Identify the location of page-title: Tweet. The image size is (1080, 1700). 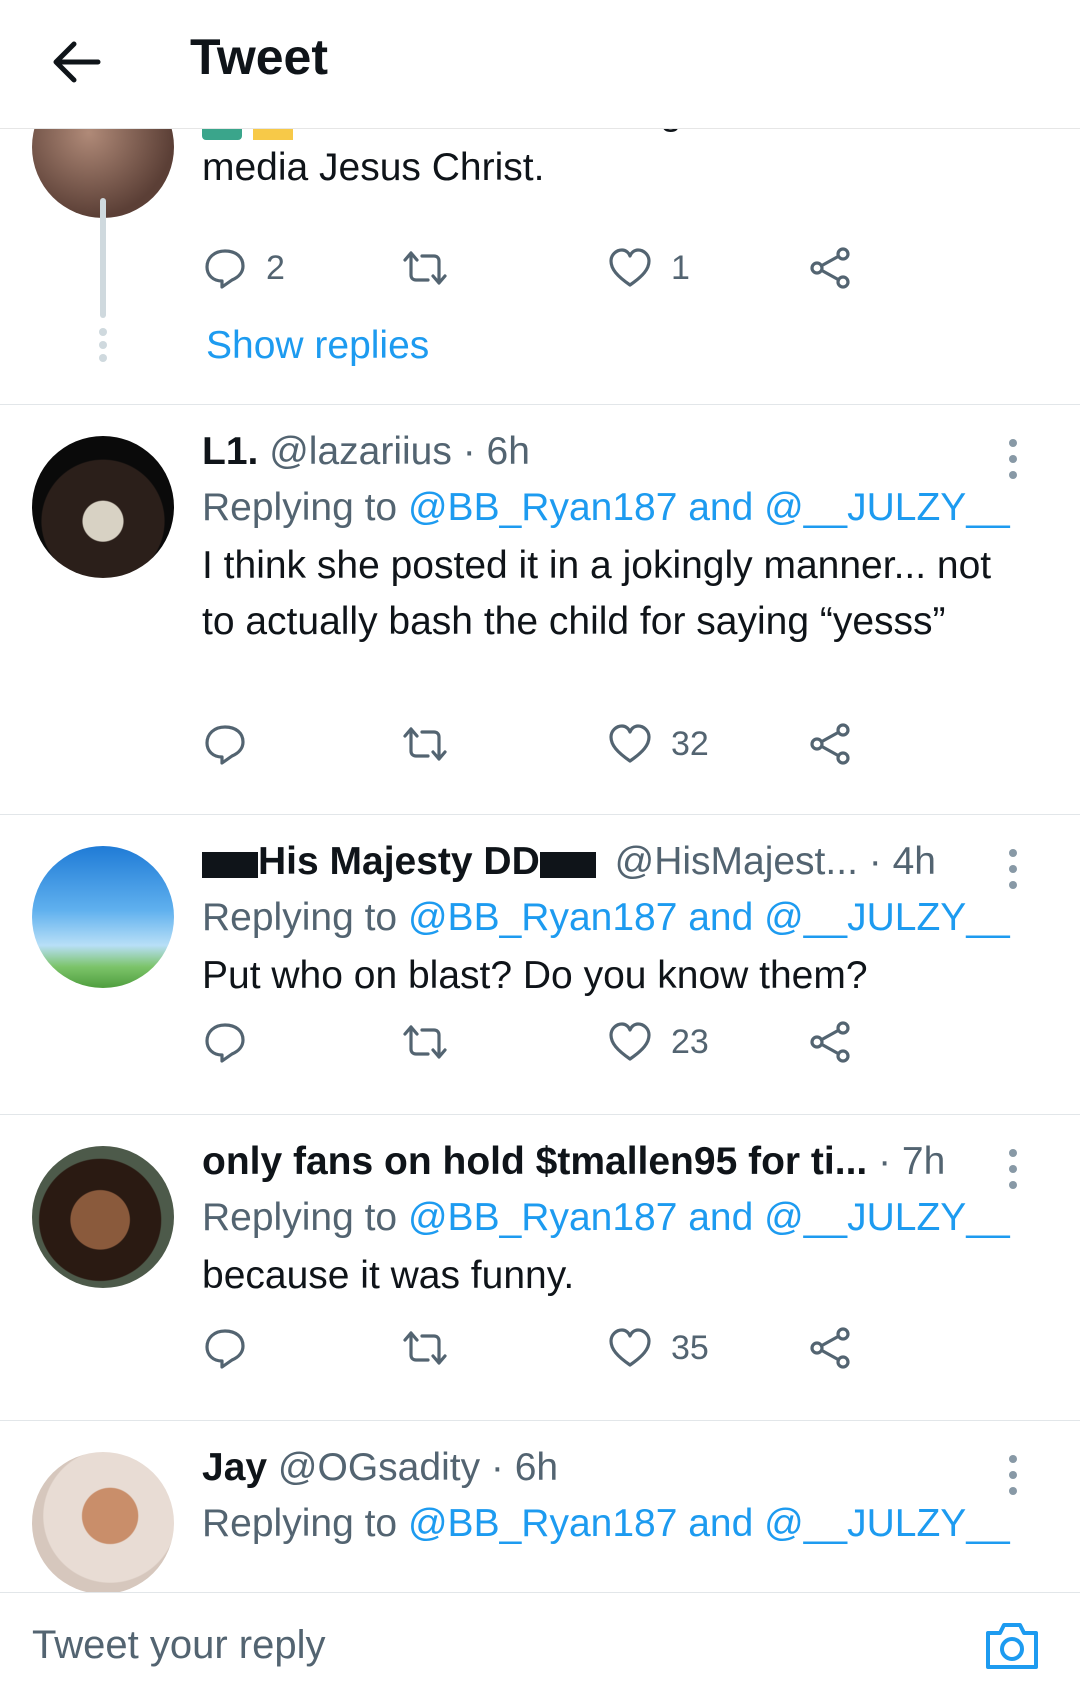
(259, 57).